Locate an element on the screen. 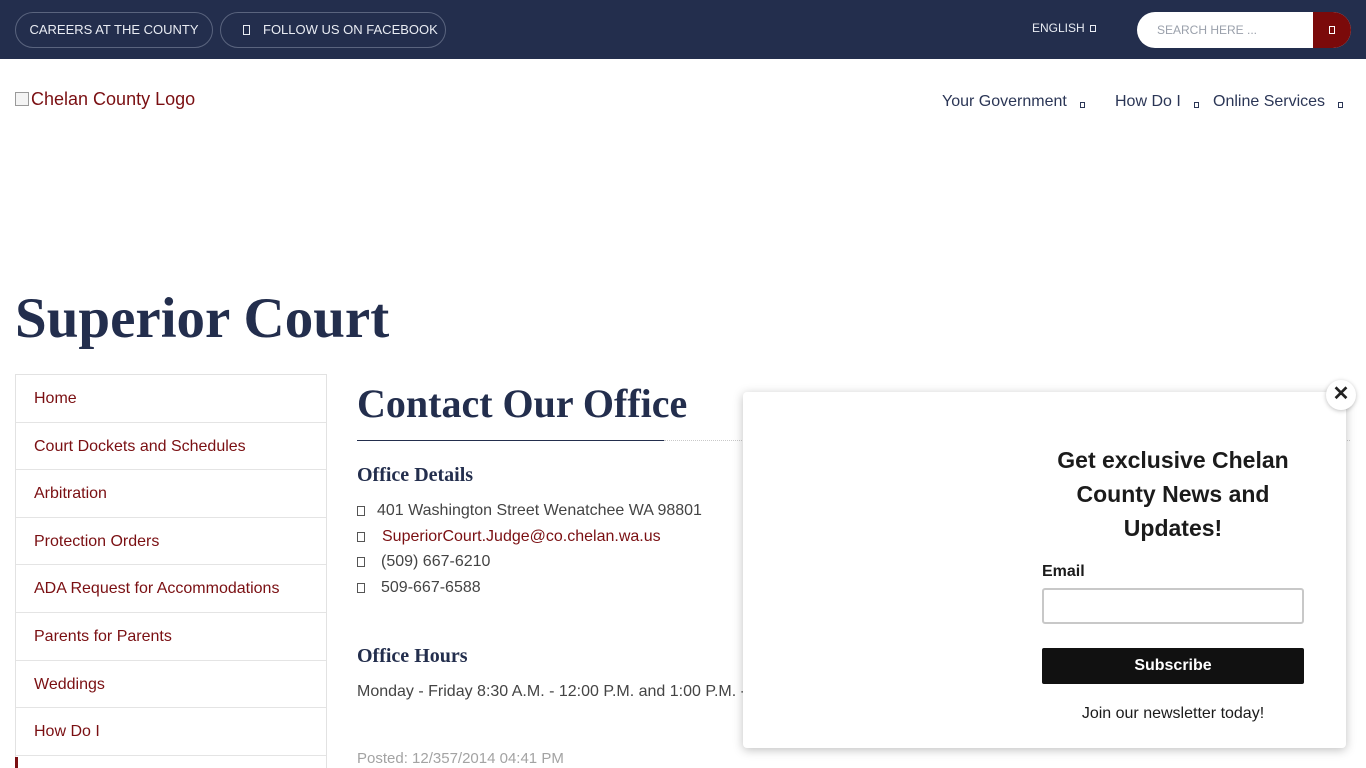 This screenshot has width=1366, height=768. sidebar-item-court-dockets: Court Dockets and Schedules is located at coordinates (171, 447).